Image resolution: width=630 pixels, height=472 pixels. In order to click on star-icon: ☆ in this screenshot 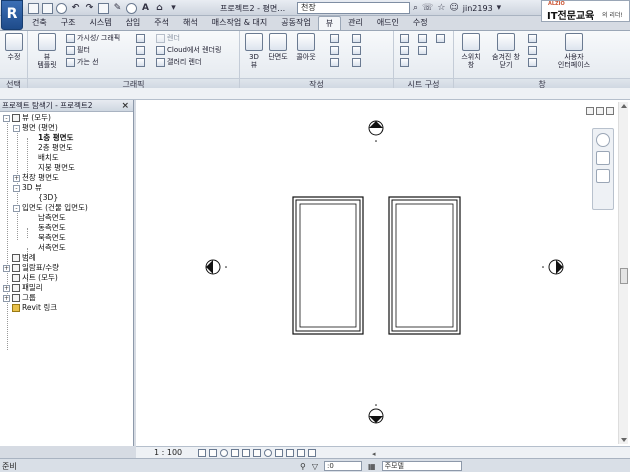, I will do `click(441, 8)`.